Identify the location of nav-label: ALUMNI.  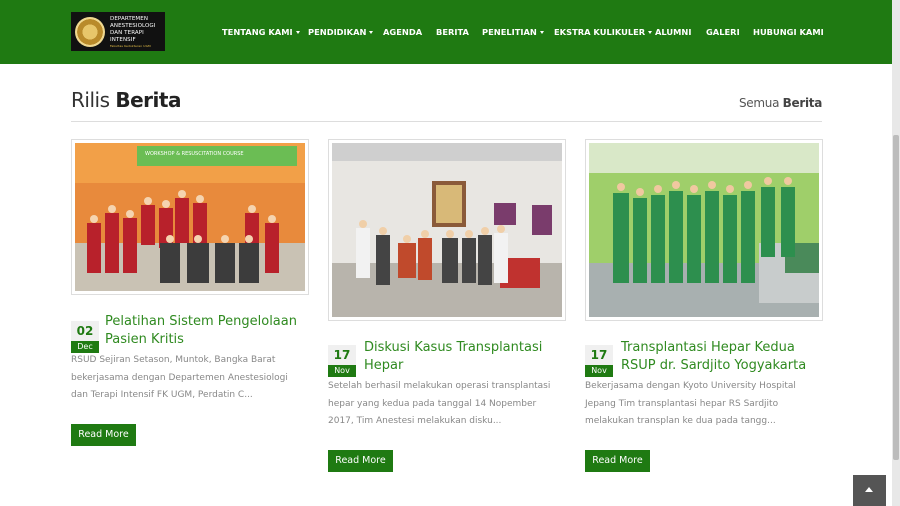
(673, 32).